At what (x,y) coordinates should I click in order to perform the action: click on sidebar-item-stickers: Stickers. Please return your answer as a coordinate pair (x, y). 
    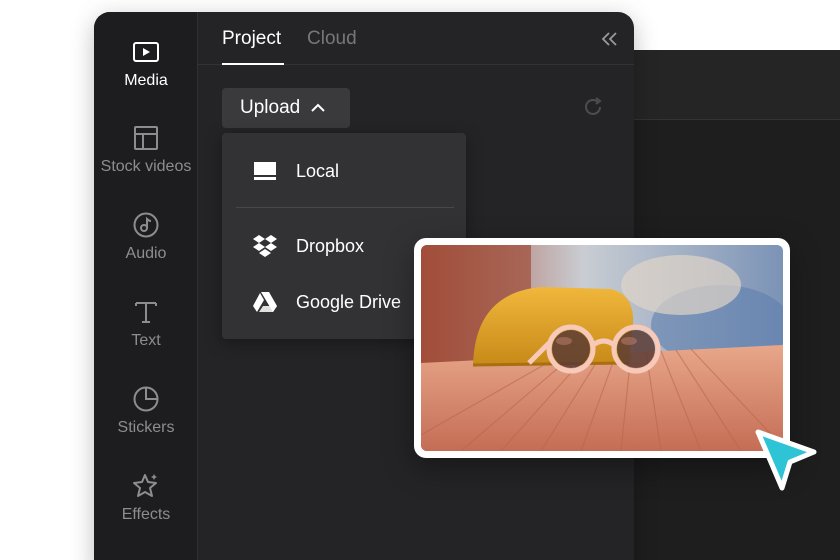
    Looking at the image, I should click on (146, 425).